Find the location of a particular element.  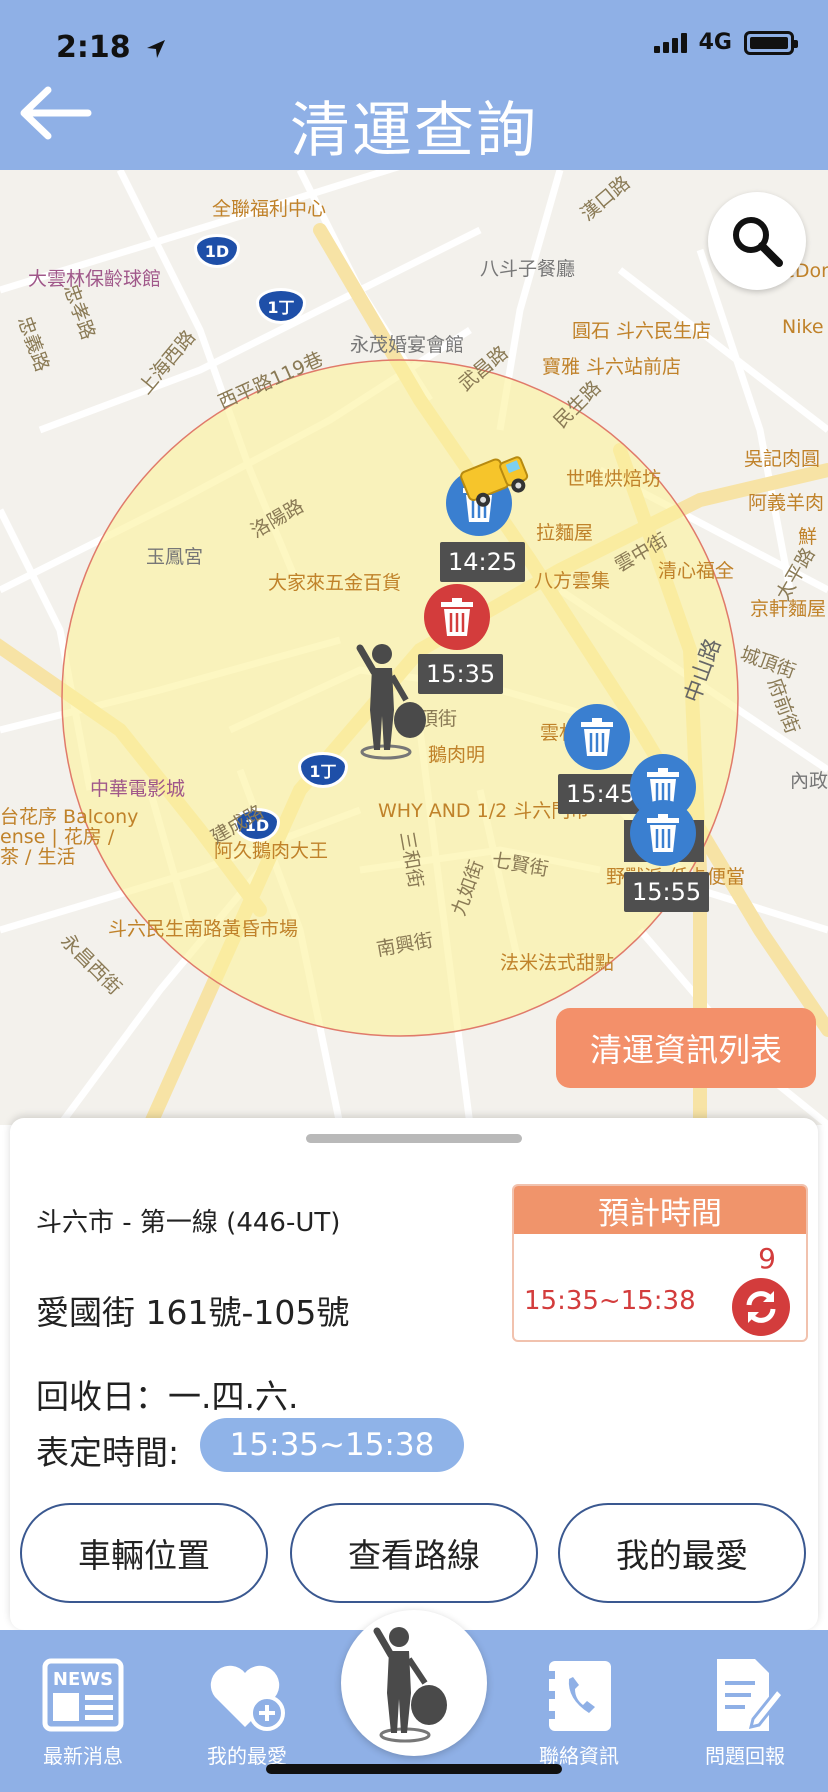

app-header: 2:18 4G 清運查詢 is located at coordinates (414, 85).